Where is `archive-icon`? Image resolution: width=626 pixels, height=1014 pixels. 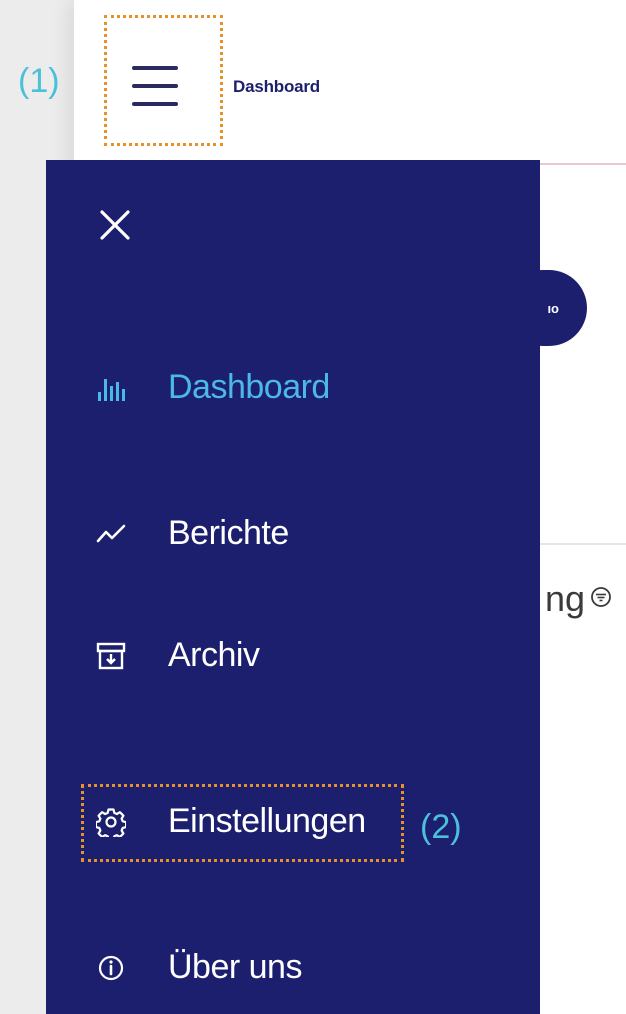 archive-icon is located at coordinates (111, 656).